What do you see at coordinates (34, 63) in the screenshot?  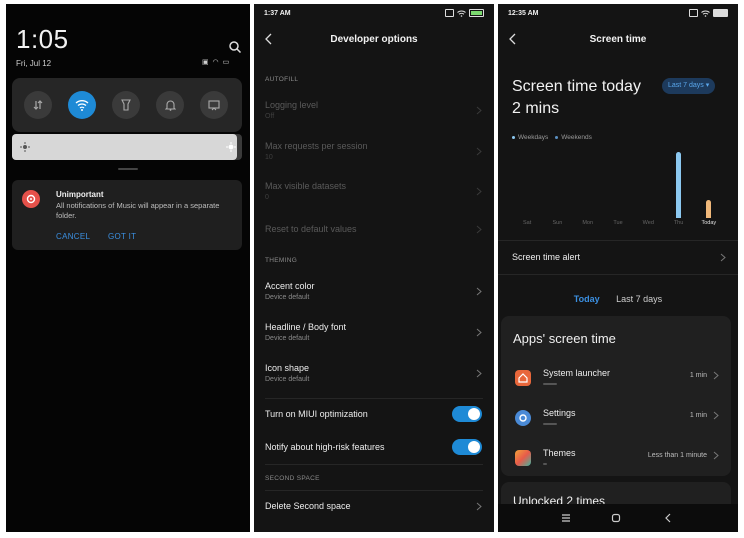 I see `date: Fri, Jul 12` at bounding box center [34, 63].